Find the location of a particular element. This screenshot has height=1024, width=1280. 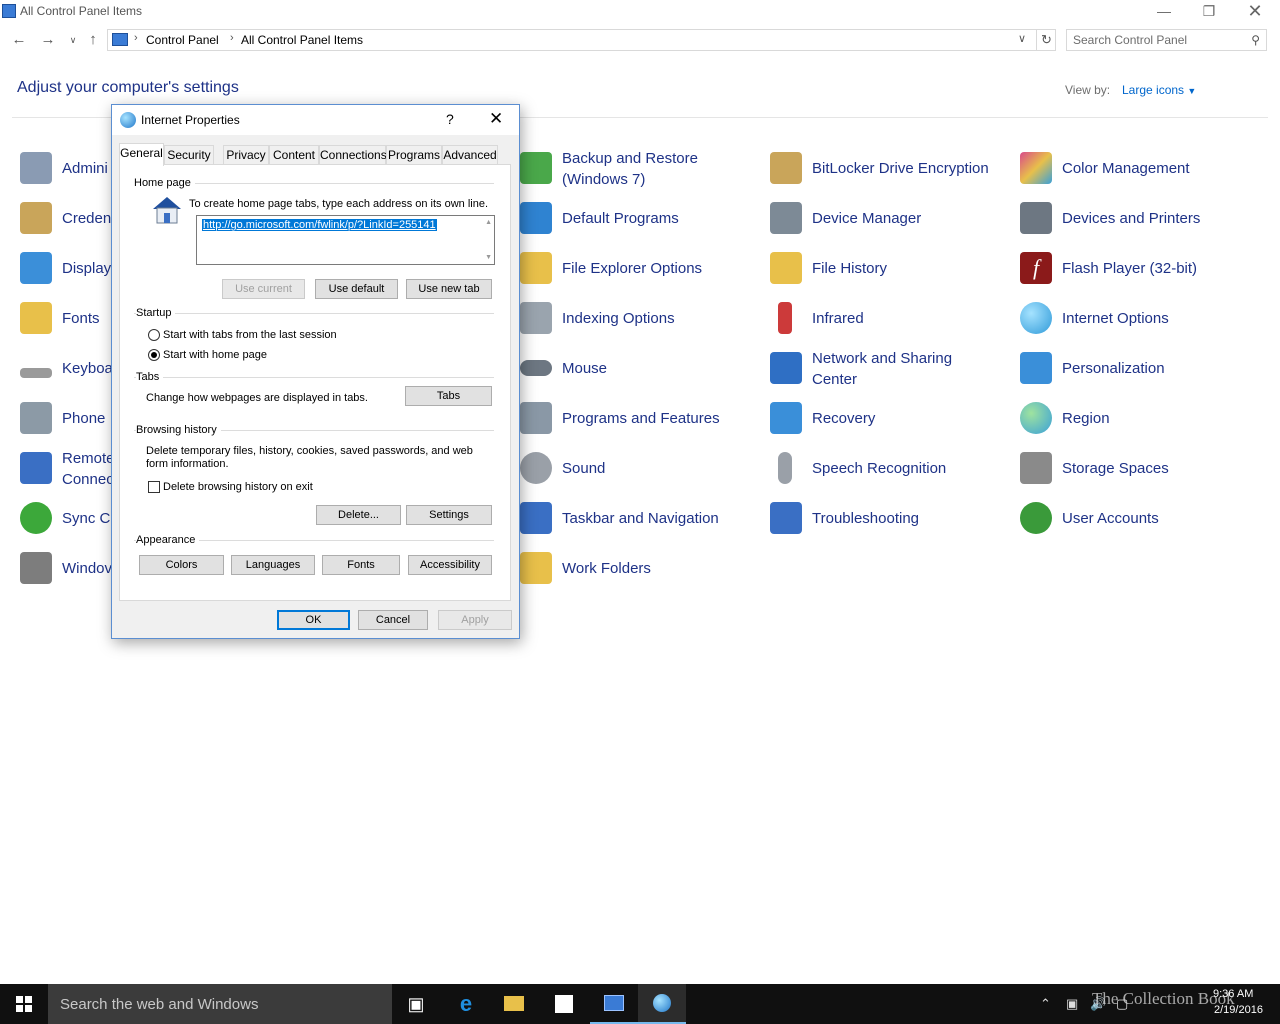

cp-item-label: Device Manager is located at coordinates (866, 218).